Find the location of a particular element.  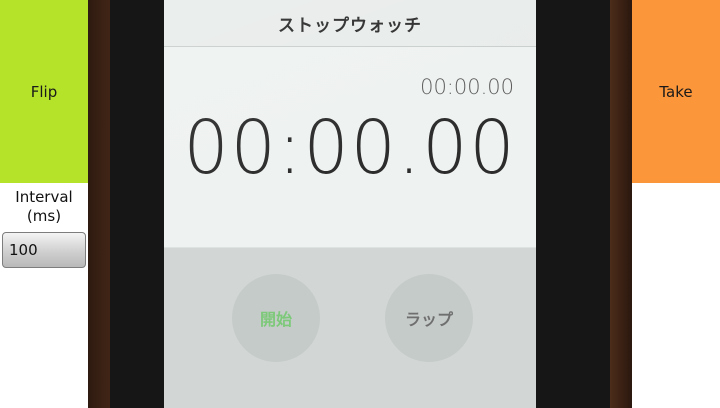

stopwatch-nav-bar: ストップウォッチ is located at coordinates (350, 23).